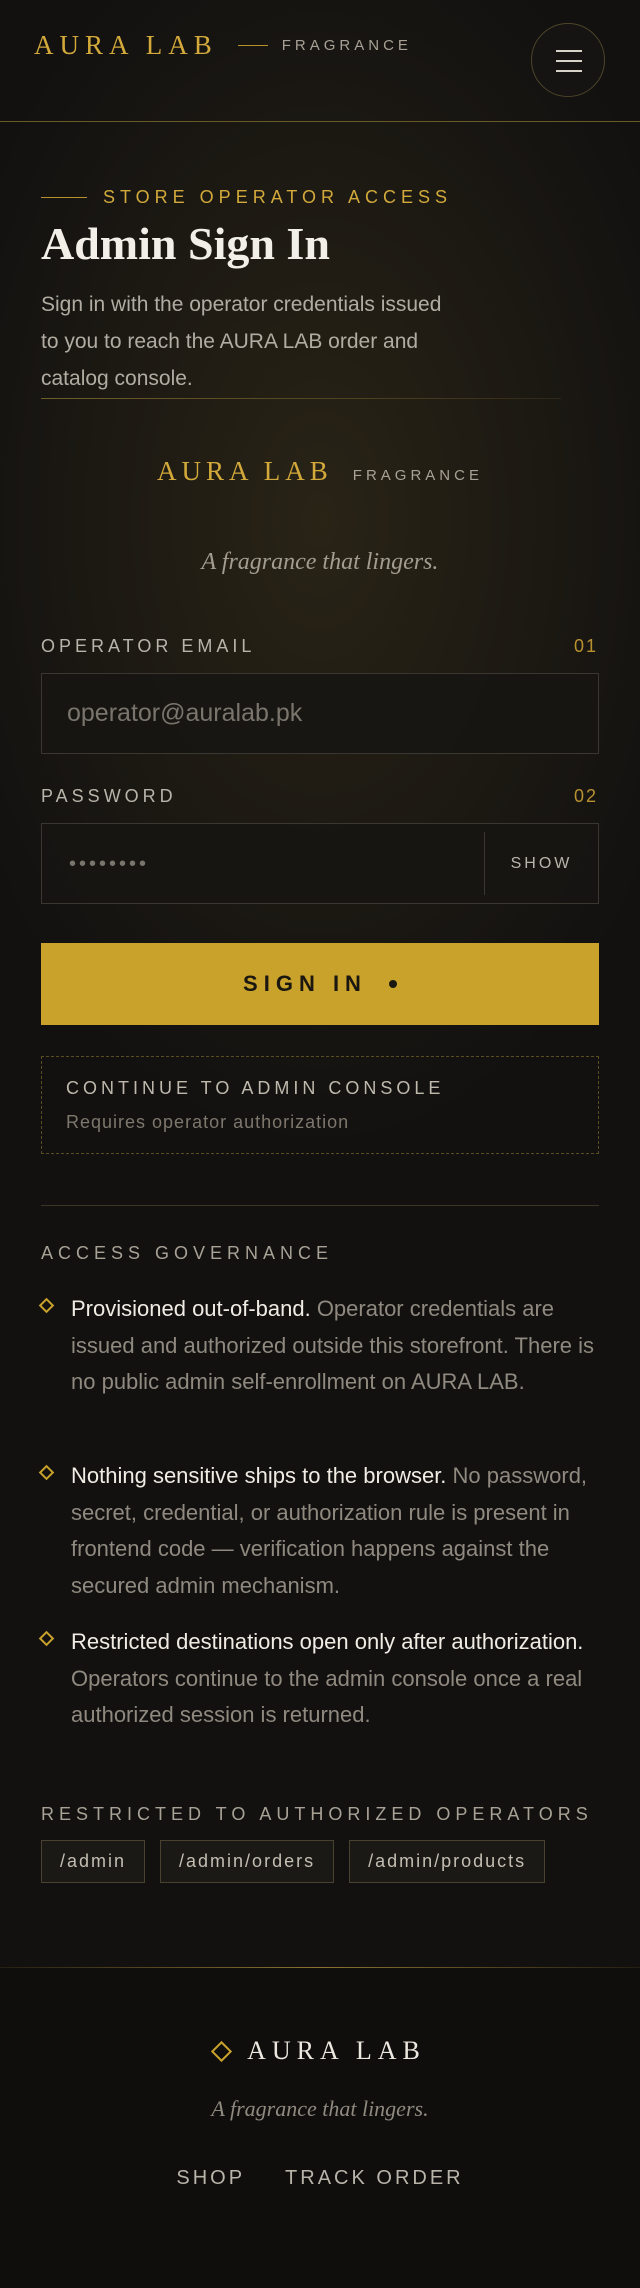 The image size is (640, 2288). What do you see at coordinates (247, 1861) in the screenshot?
I see `route-chip: /admin/orders` at bounding box center [247, 1861].